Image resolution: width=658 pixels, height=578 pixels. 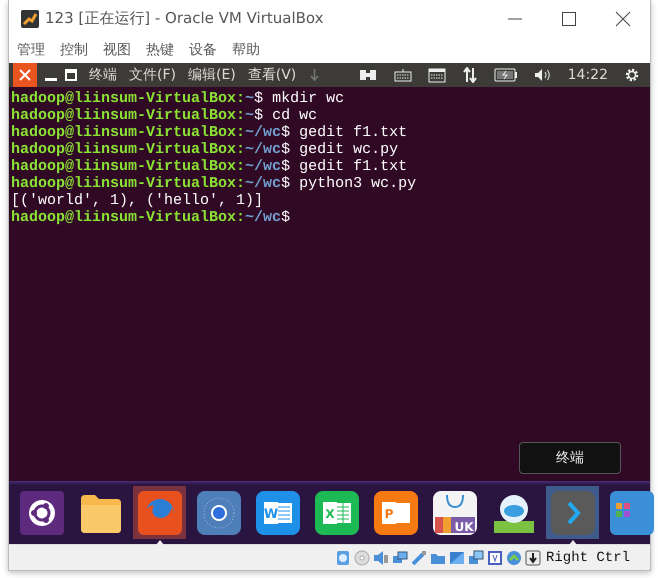 I want to click on host-key-label: Right Ctrl, so click(x=588, y=558).